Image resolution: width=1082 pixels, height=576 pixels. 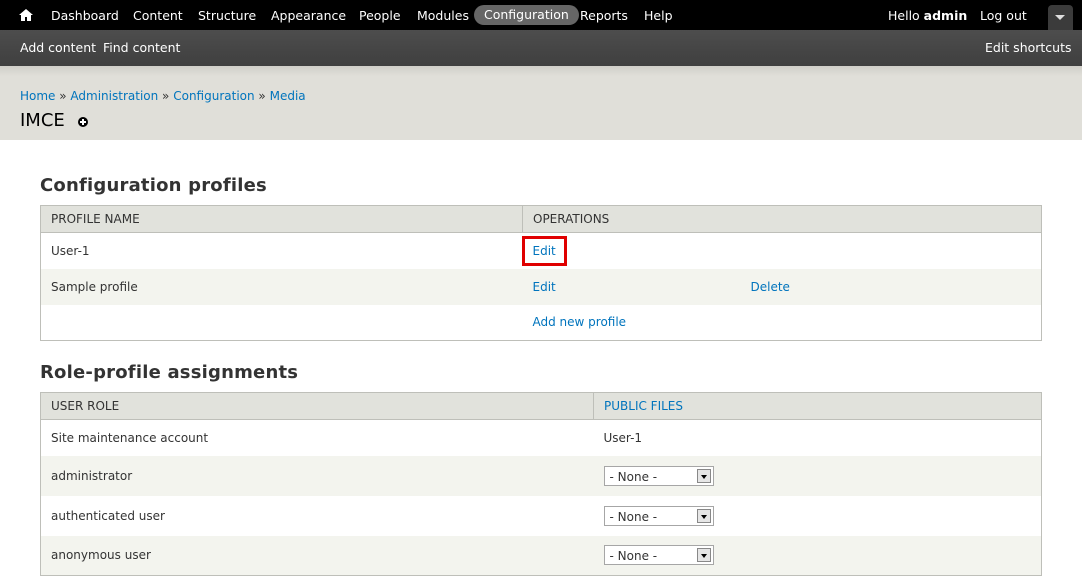 What do you see at coordinates (281, 286) in the screenshot?
I see `profile-name: Sample profile` at bounding box center [281, 286].